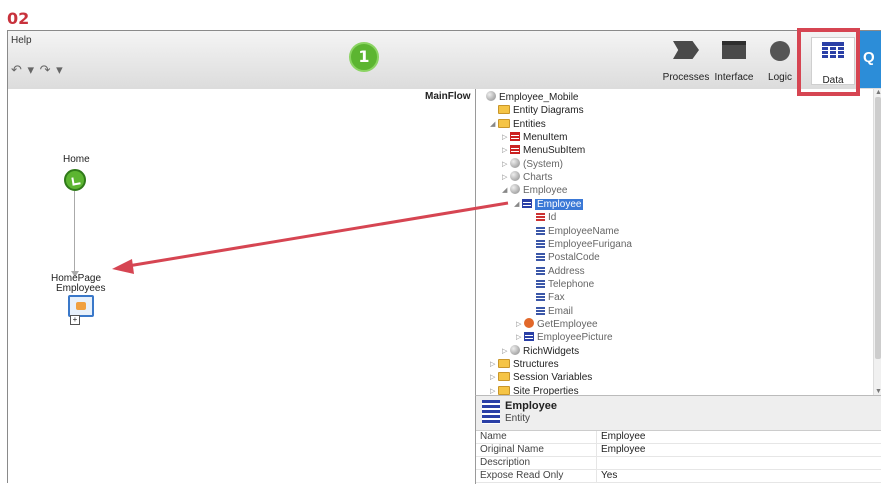  I want to click on tree-scrollbar: ▲ ▼, so click(877, 242).